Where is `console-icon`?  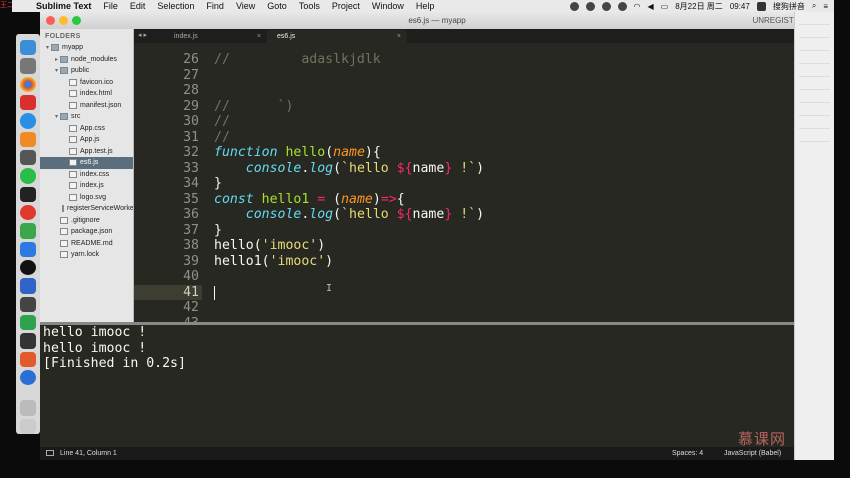 console-icon is located at coordinates (28, 341).